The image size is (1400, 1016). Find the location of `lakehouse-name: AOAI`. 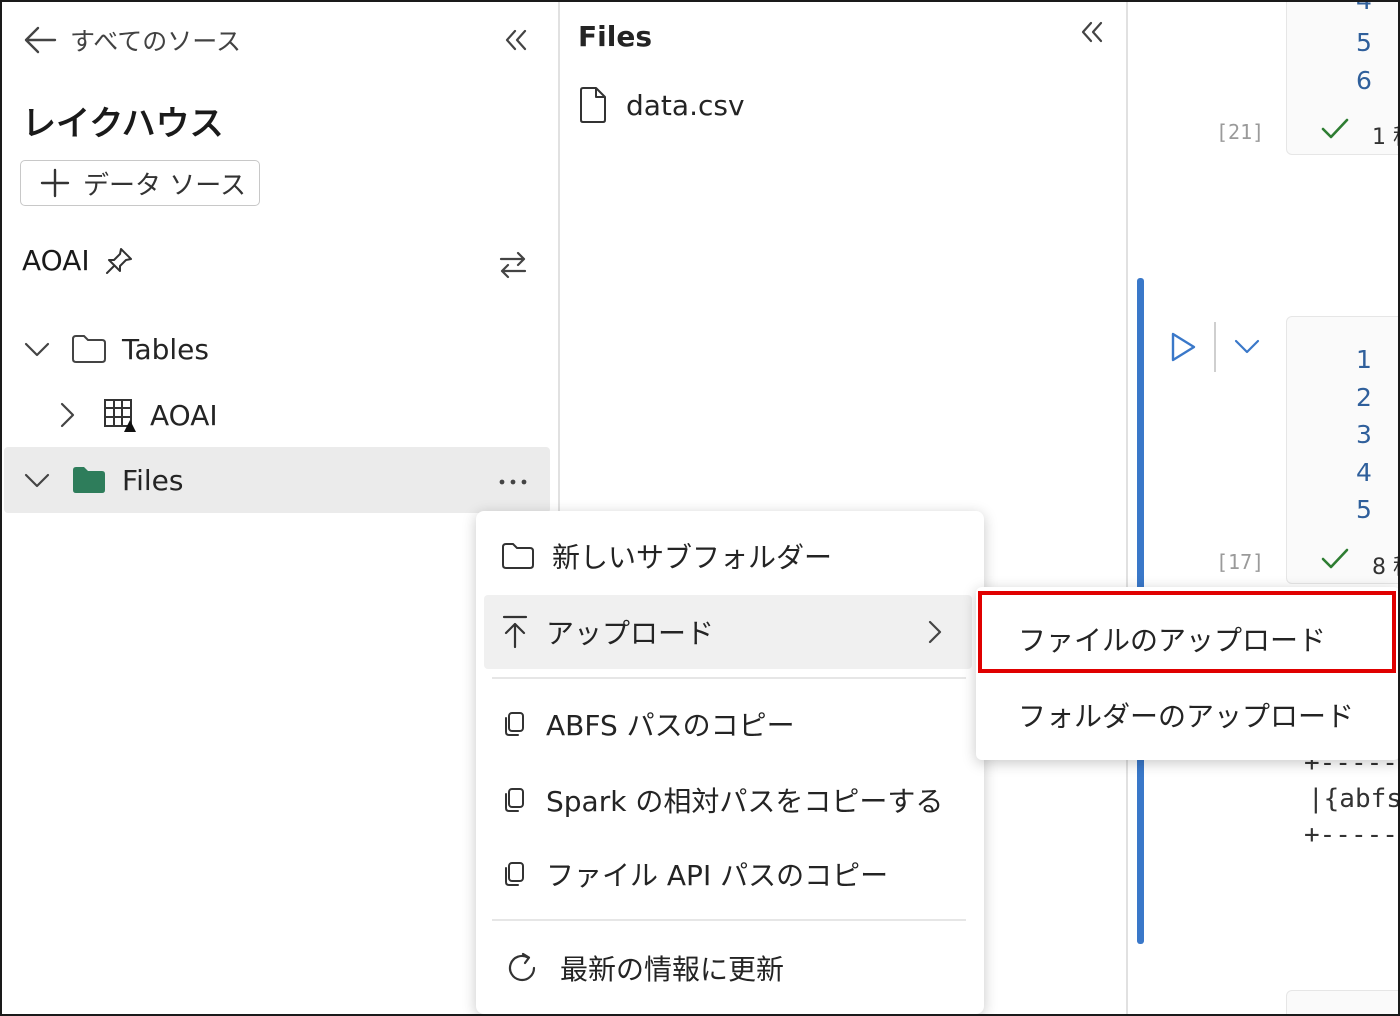

lakehouse-name: AOAI is located at coordinates (56, 260).